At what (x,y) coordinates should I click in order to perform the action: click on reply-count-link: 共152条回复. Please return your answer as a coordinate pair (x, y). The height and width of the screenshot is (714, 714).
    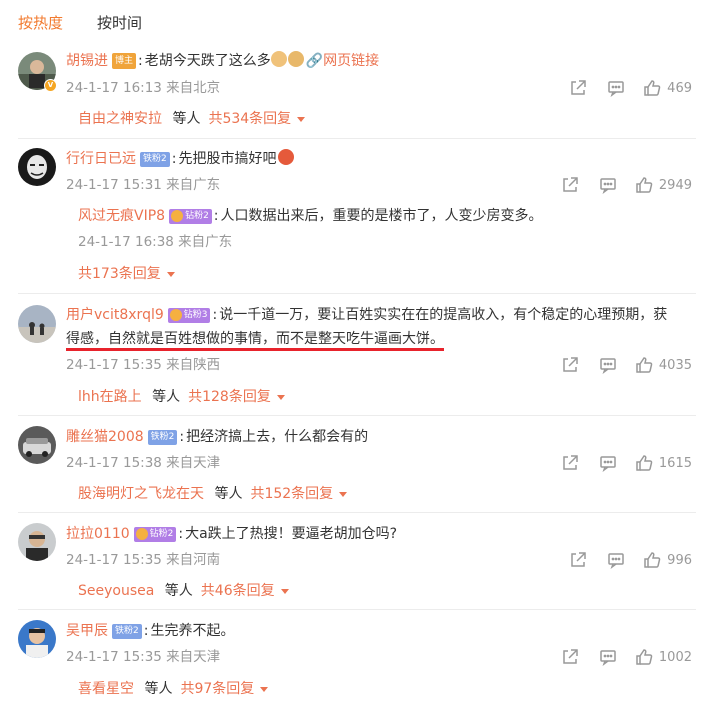
    Looking at the image, I should click on (291, 494).